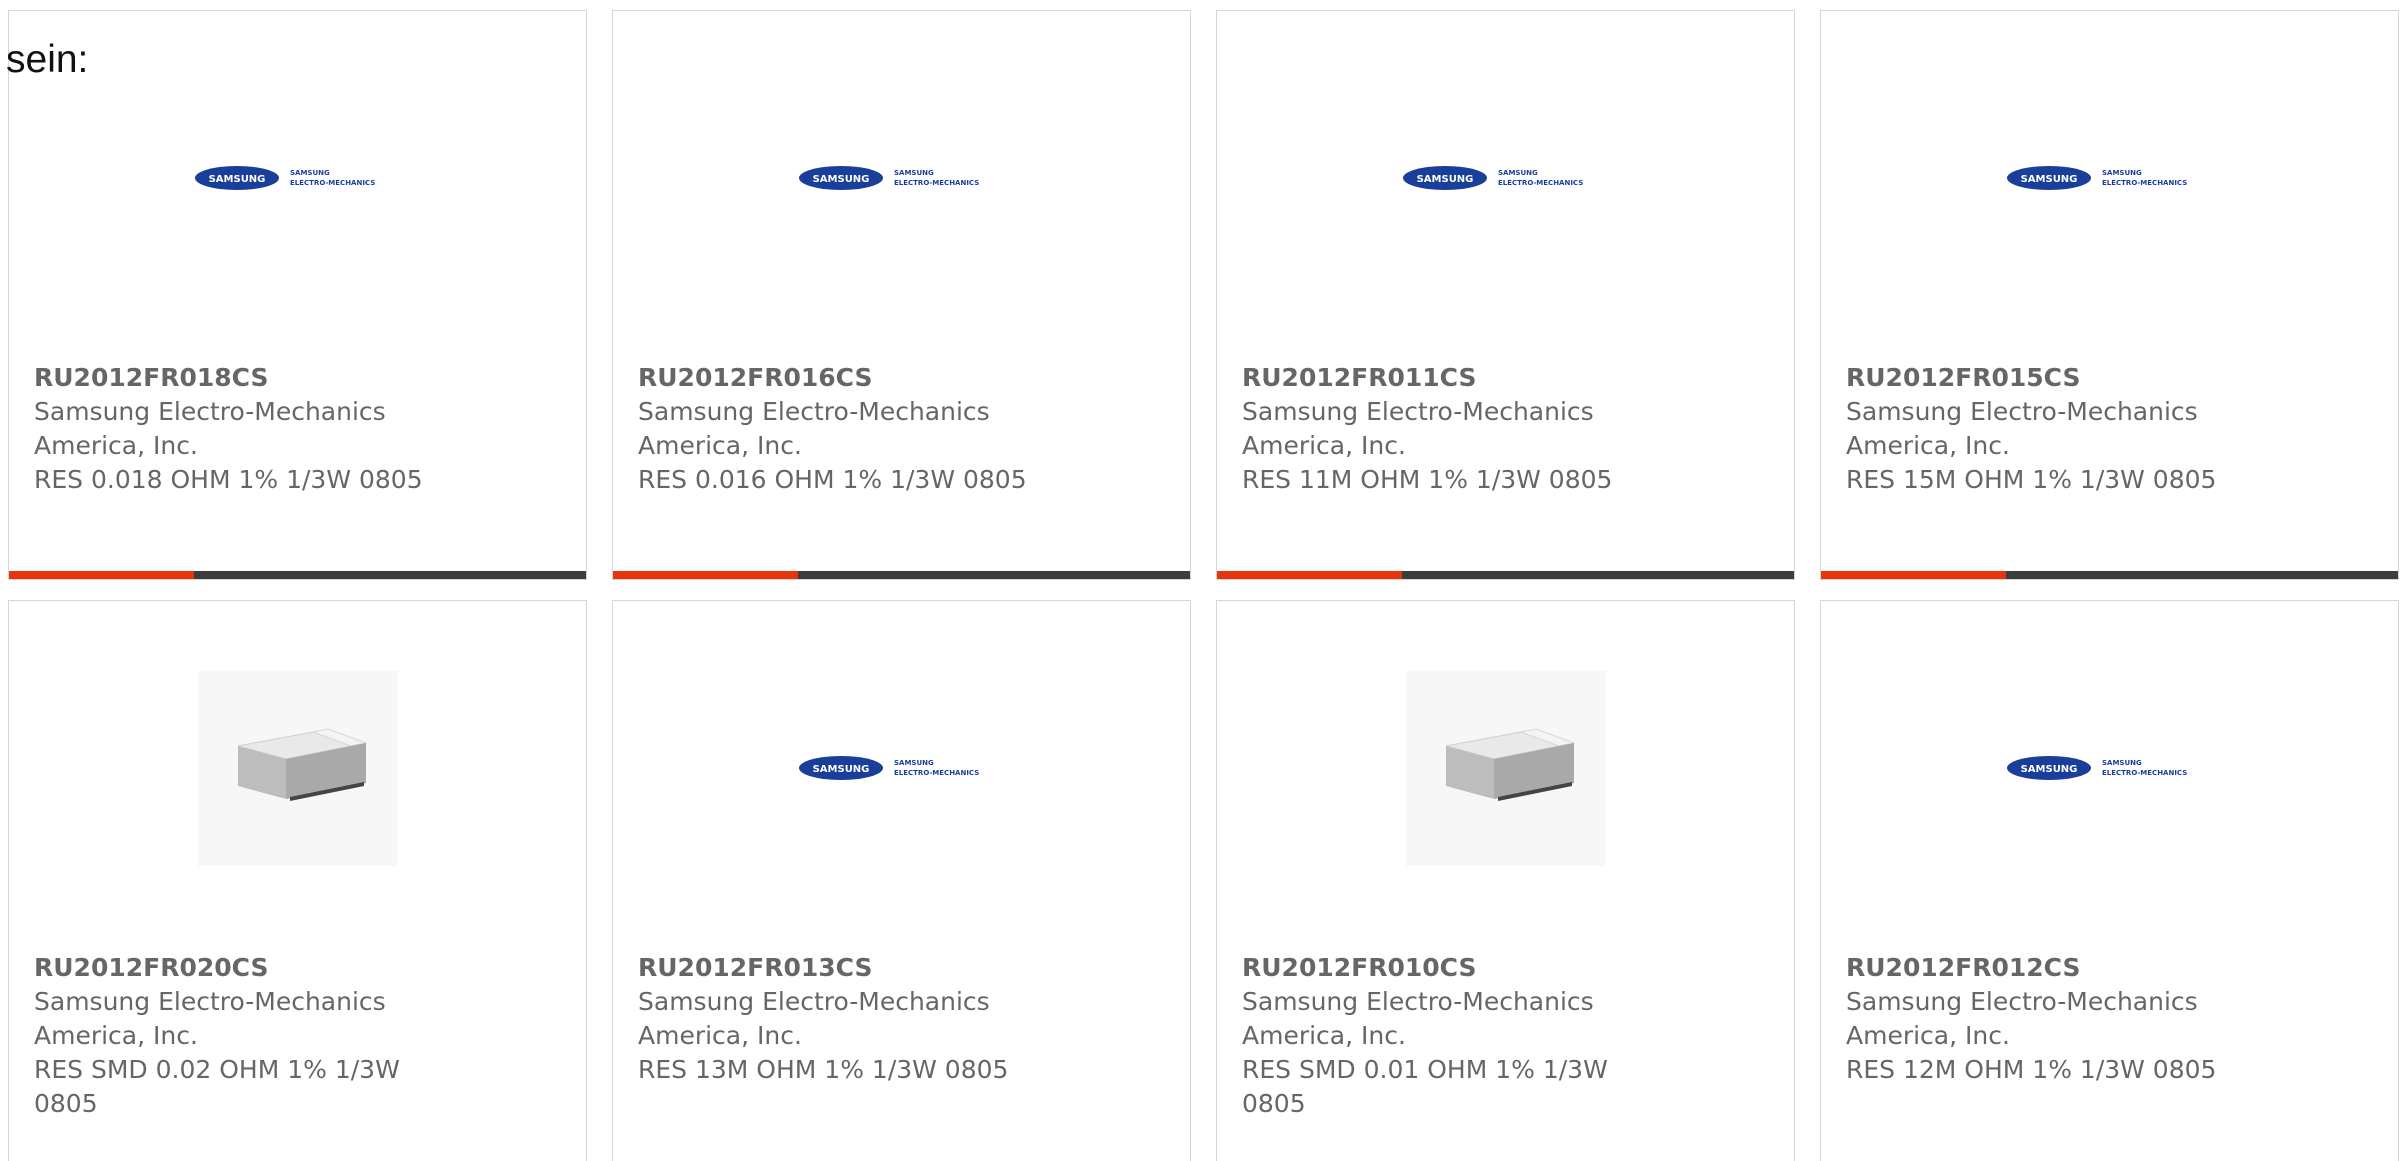  Describe the element at coordinates (1427, 479) in the screenshot. I see `description: RES 11M OHM 1% 1/3W 0805` at that location.